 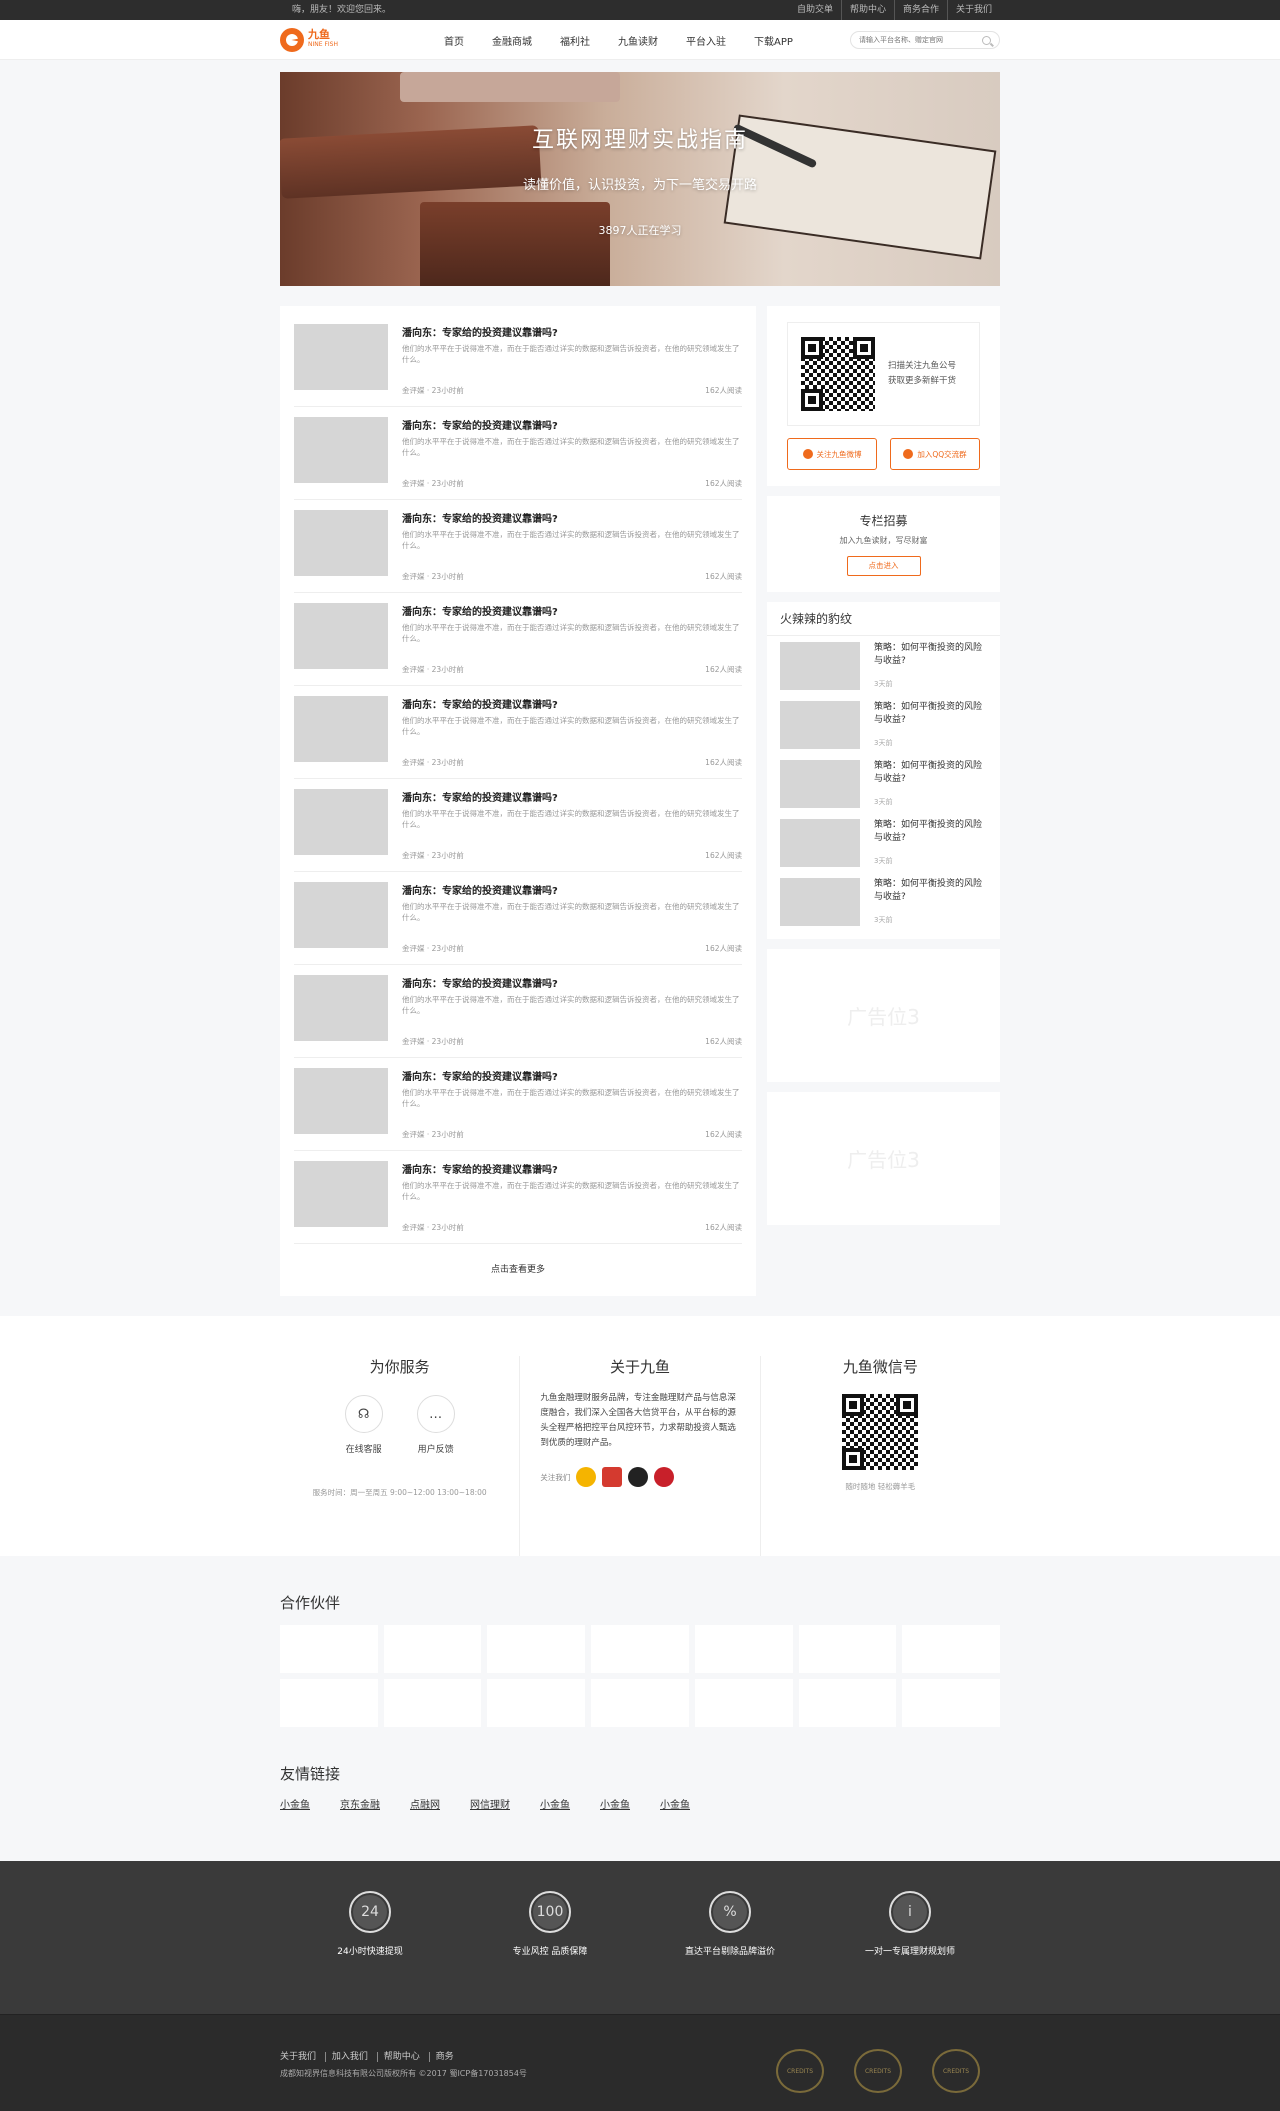 I want to click on nav-reading: 九鱼读财, so click(x=638, y=40).